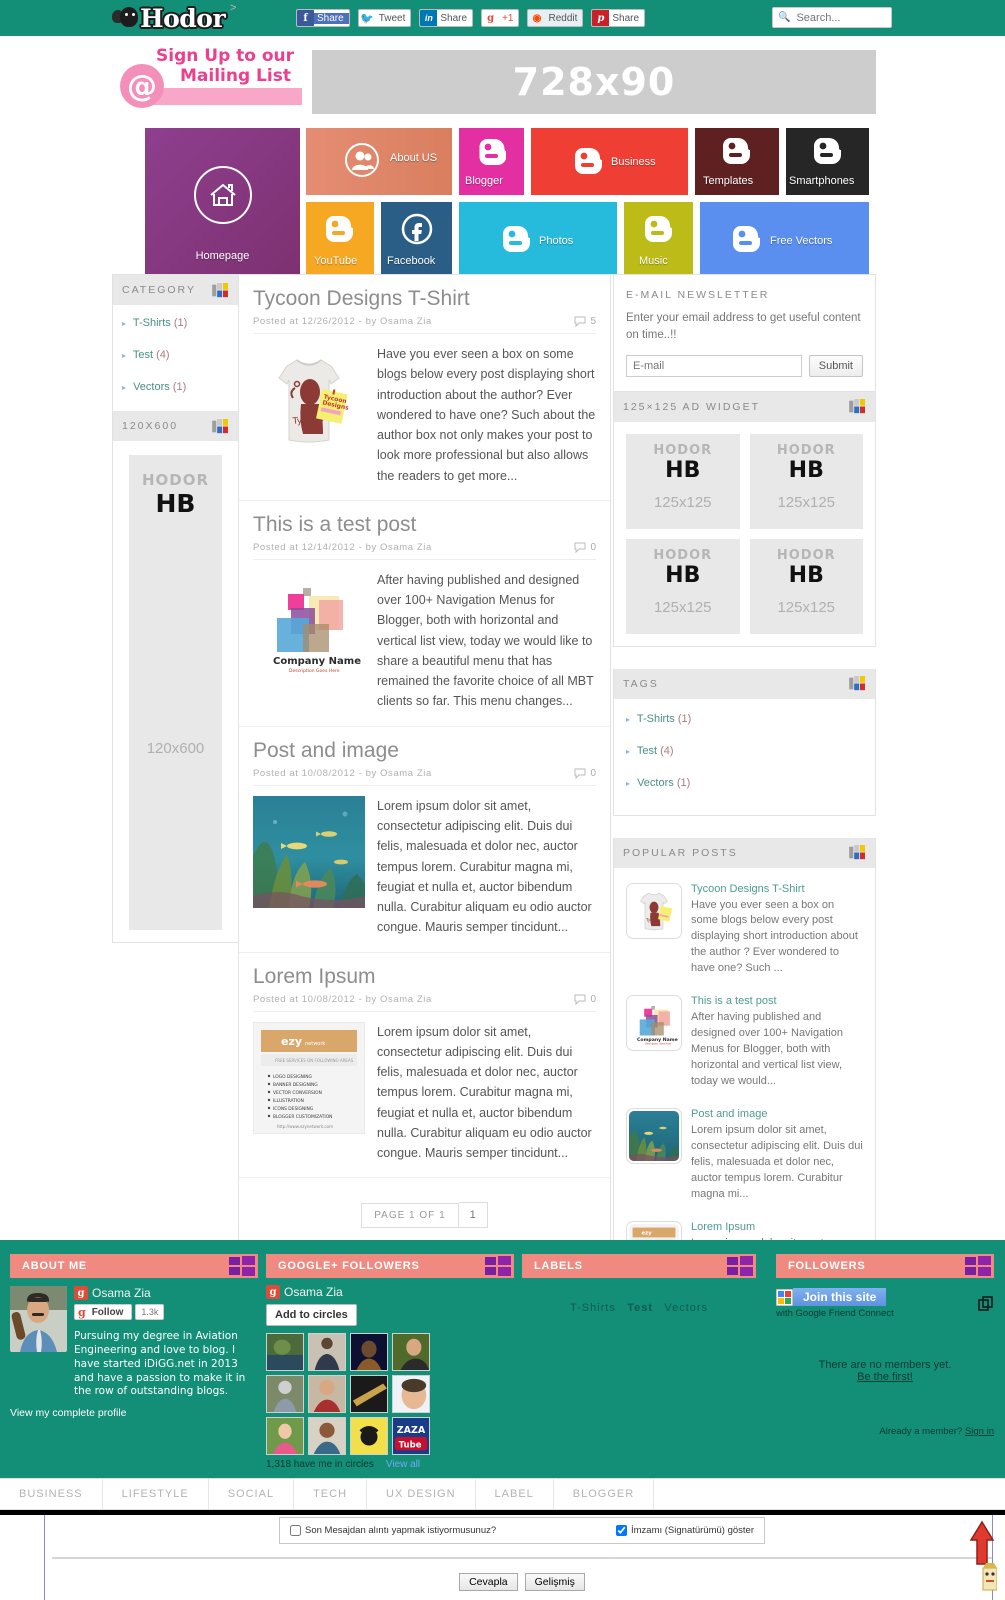  What do you see at coordinates (340, 238) in the screenshot?
I see `nav-tile-youtube: YouTube` at bounding box center [340, 238].